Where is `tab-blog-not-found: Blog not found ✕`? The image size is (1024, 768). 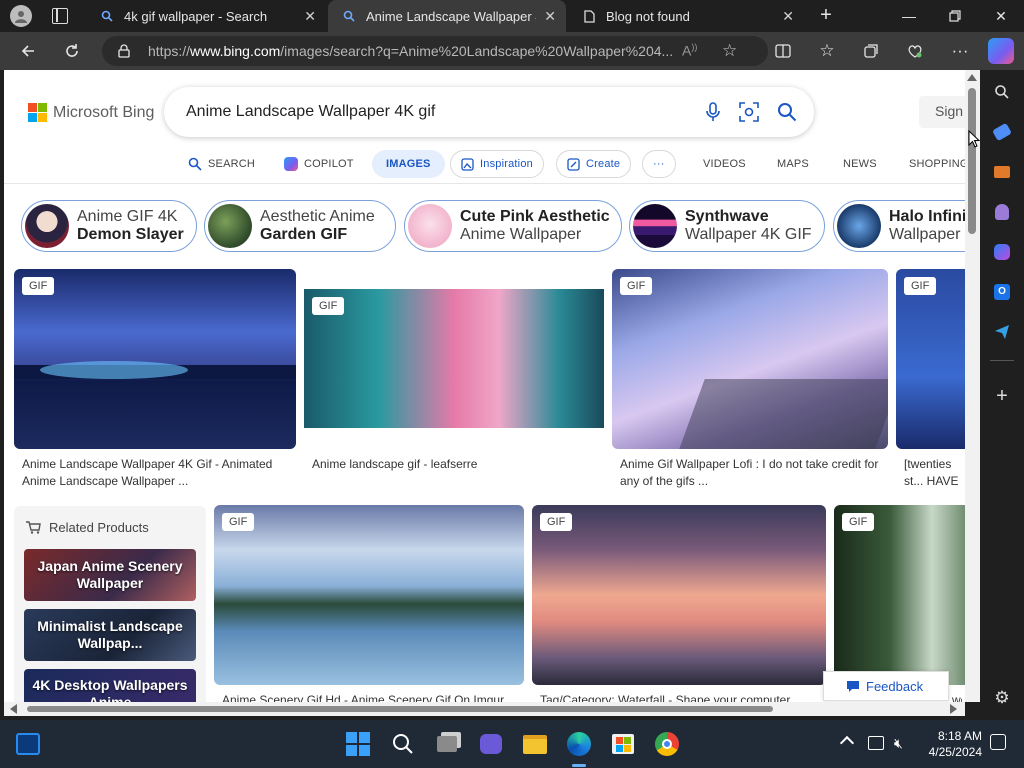 tab-blog-not-found: Blog not found ✕ is located at coordinates (686, 16).